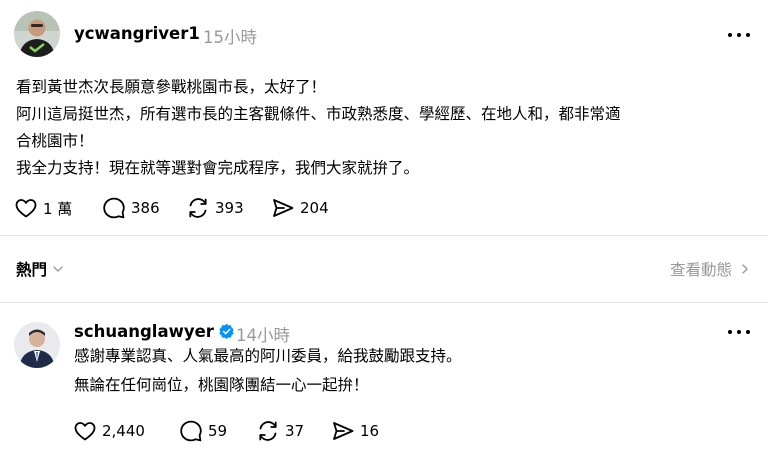 This screenshot has height=473, width=768. I want to click on repost-button: 393, so click(215, 208).